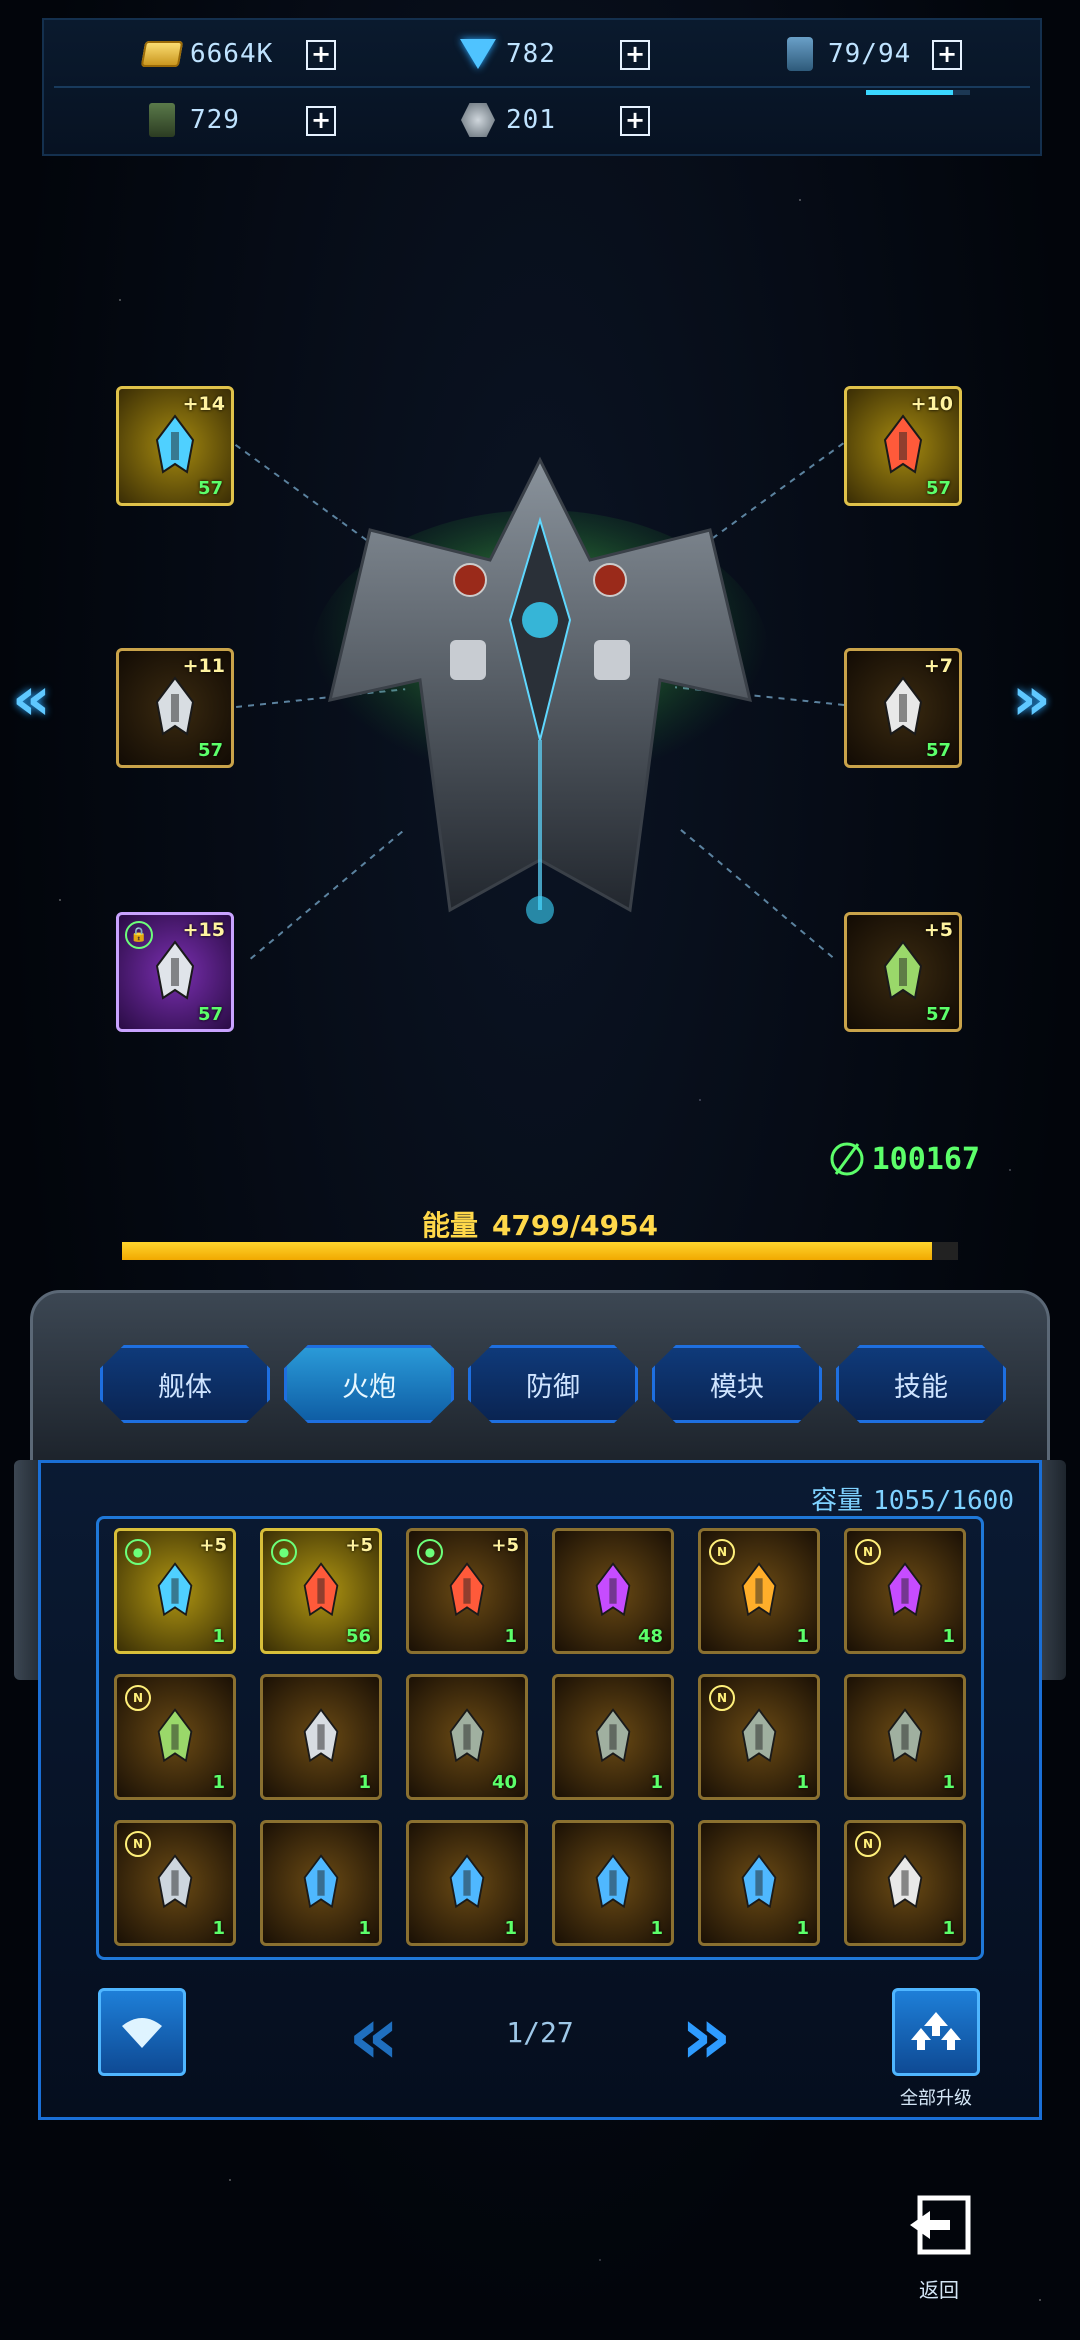 The height and width of the screenshot is (2340, 1080). I want to click on equipped-slot: +10 57, so click(903, 446).